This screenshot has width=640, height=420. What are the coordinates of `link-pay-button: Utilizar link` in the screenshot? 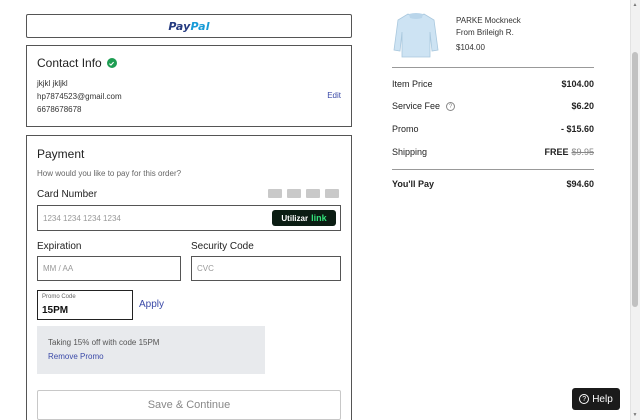 It's located at (304, 218).